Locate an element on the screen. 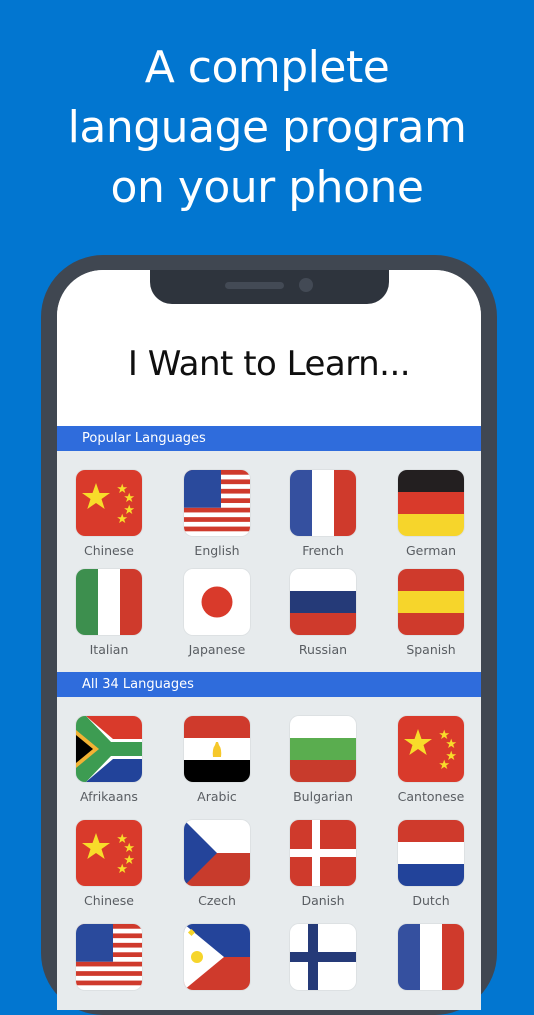 The height and width of the screenshot is (1015, 534). russia-flag-icon is located at coordinates (323, 602).